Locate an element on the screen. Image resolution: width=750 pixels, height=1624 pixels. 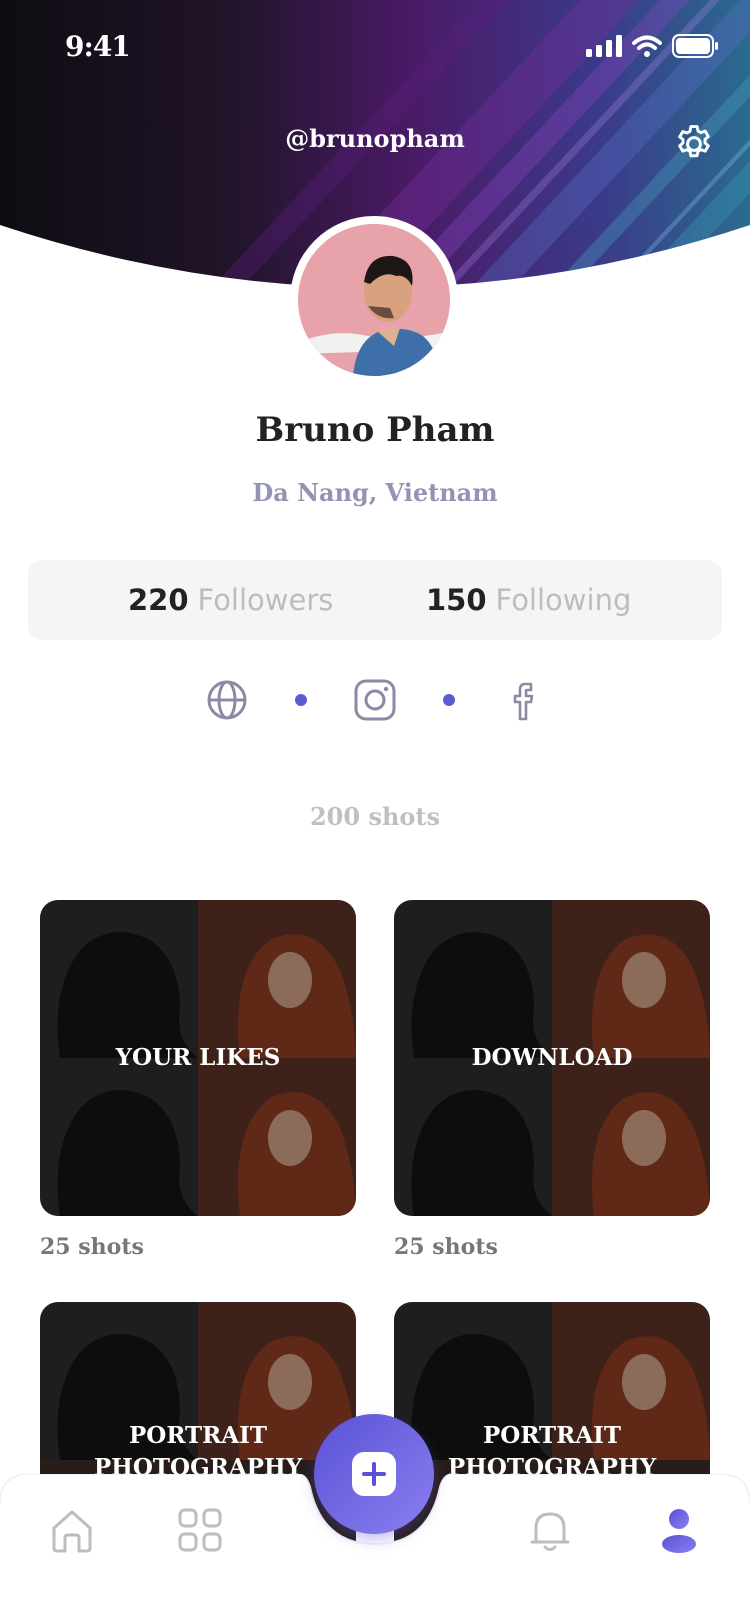
following-stat: 150 Following is located at coordinates (528, 600).